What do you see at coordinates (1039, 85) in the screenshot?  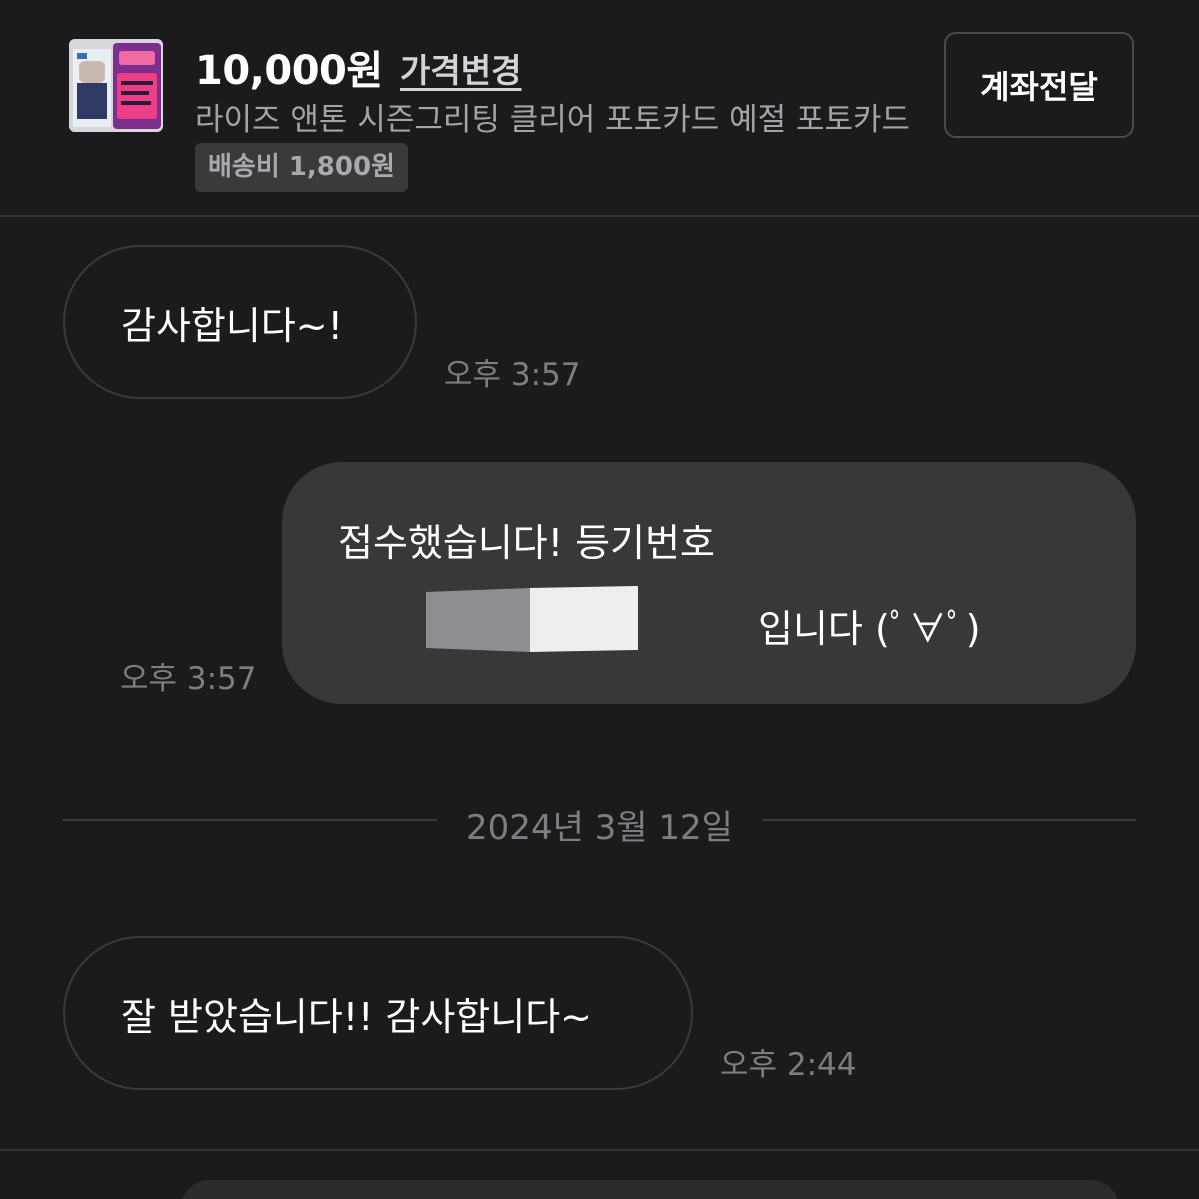 I see `account-transfer-button: 계좌전달` at bounding box center [1039, 85].